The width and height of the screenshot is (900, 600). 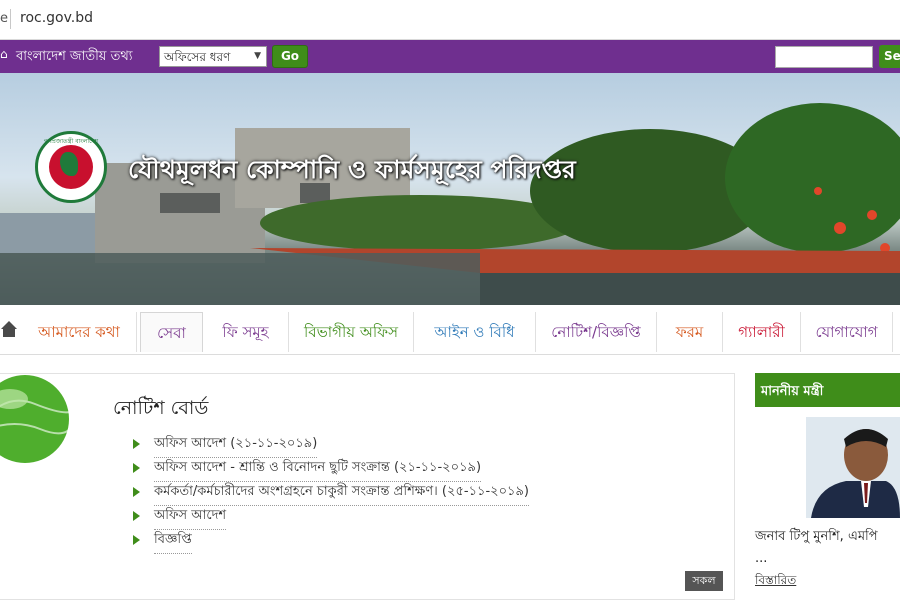 I want to click on nav-item-contact: যোগাযোগ, so click(x=847, y=332).